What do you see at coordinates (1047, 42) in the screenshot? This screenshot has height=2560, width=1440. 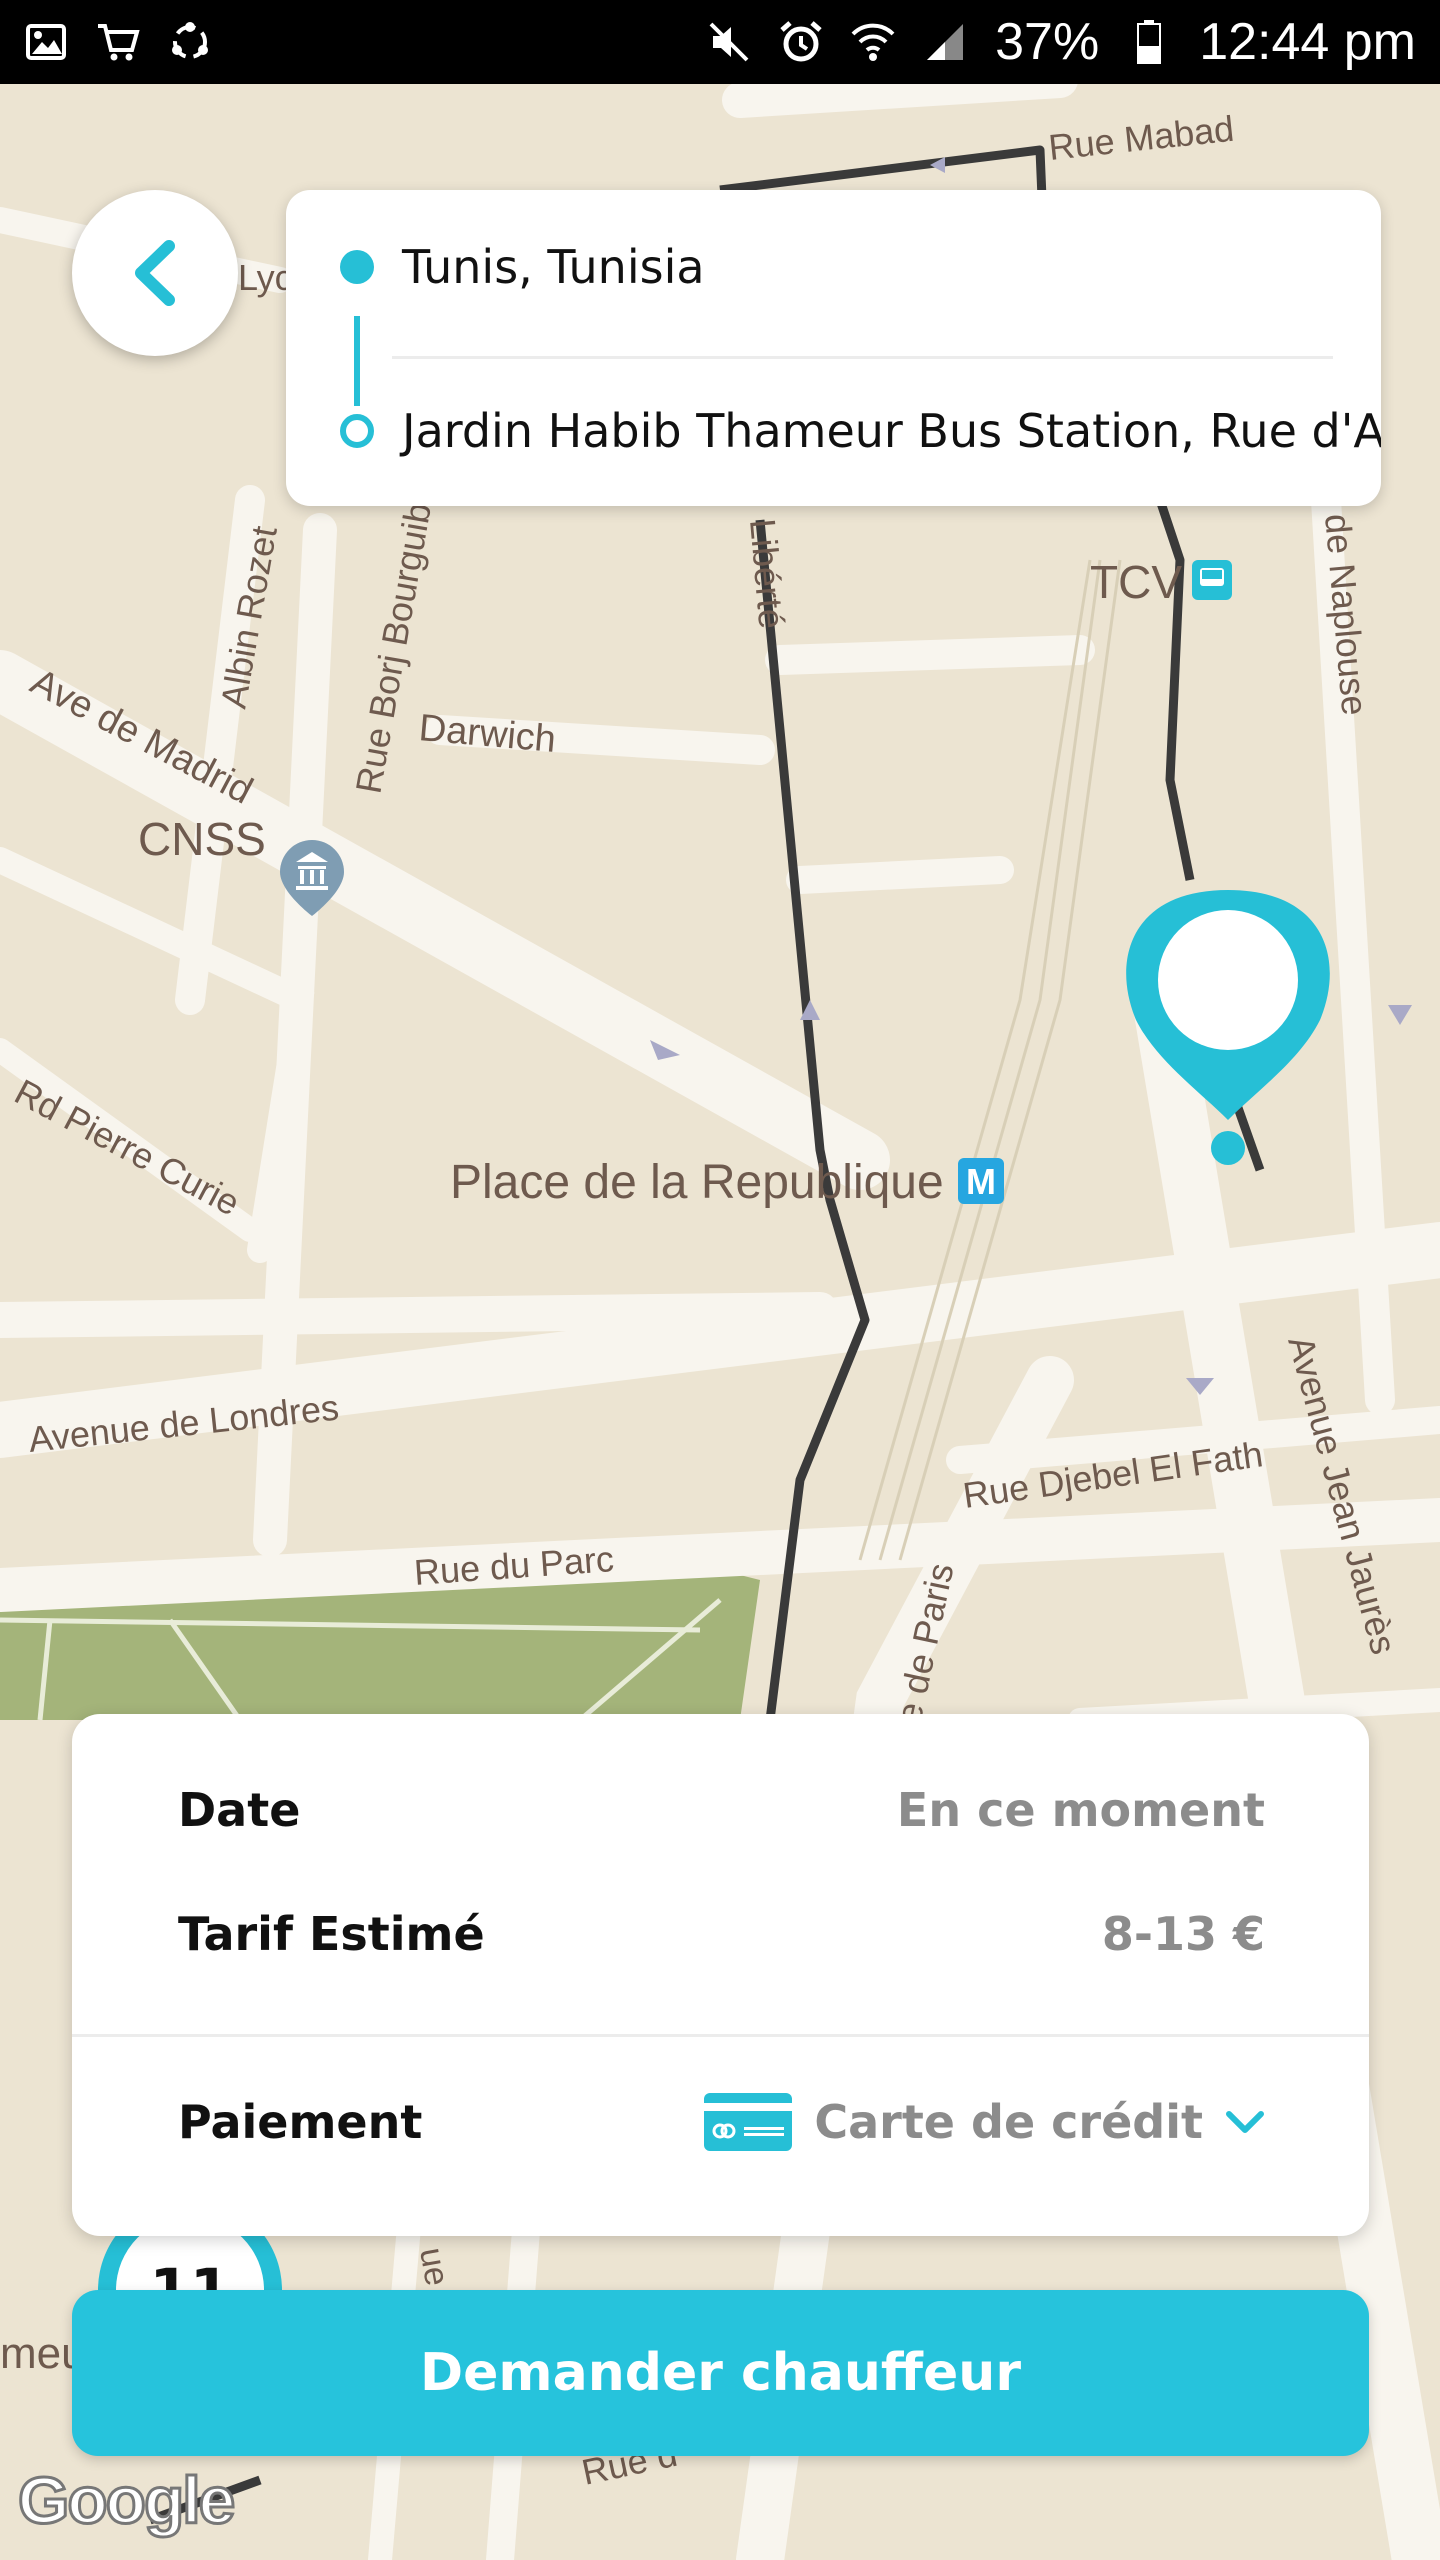 I see `battery-percent: 37%` at bounding box center [1047, 42].